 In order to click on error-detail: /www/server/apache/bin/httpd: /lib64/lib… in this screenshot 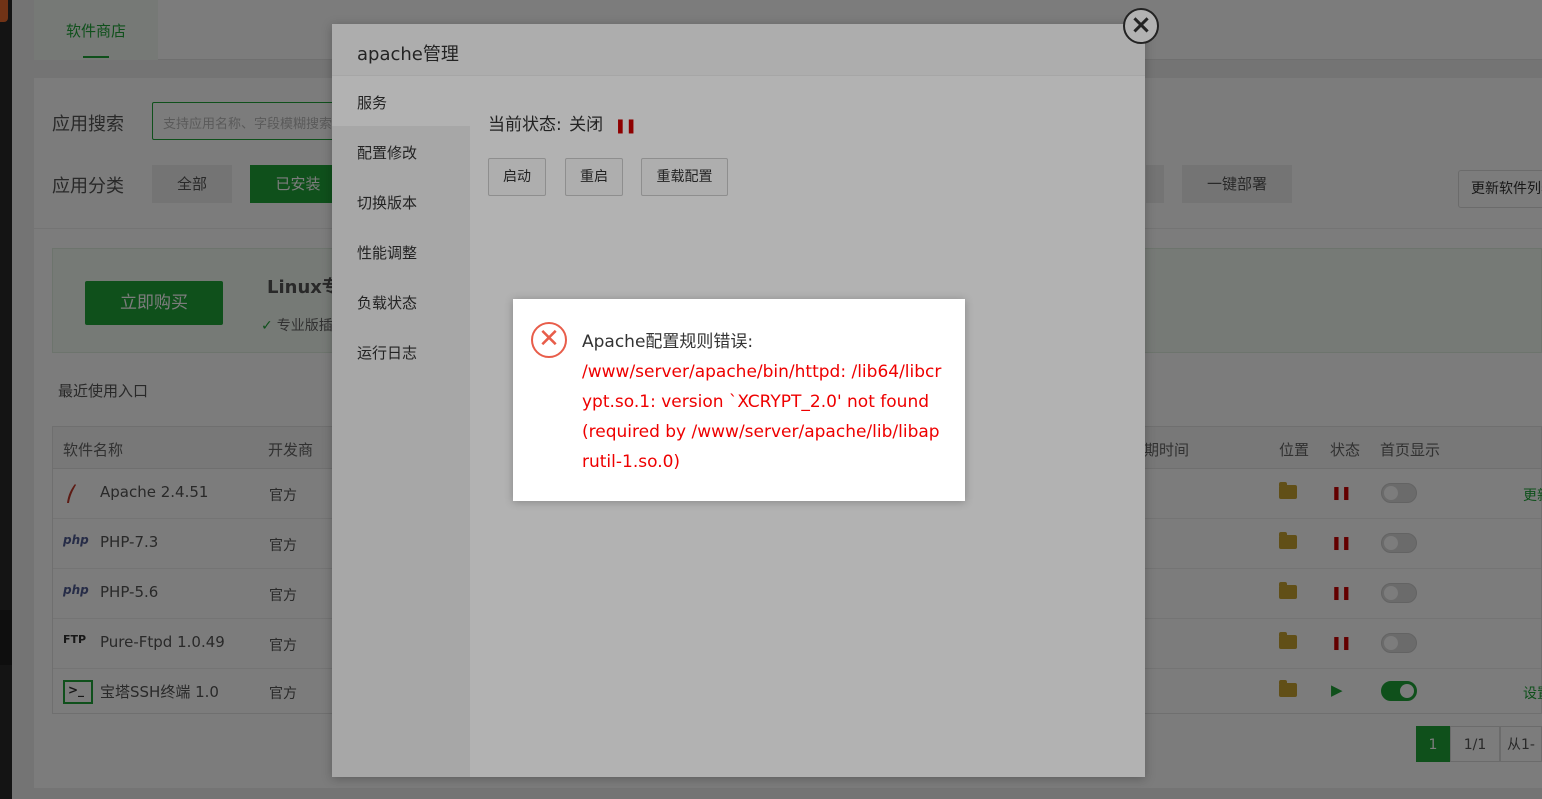, I will do `click(762, 417)`.